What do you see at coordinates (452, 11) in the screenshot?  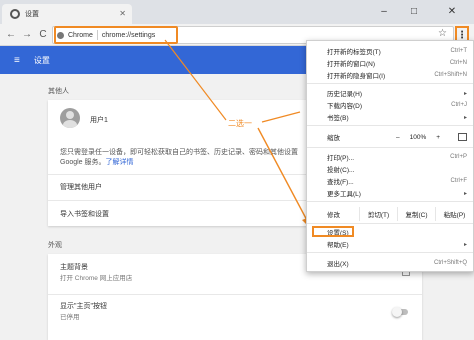 I see `close-window-button: ✕` at bounding box center [452, 11].